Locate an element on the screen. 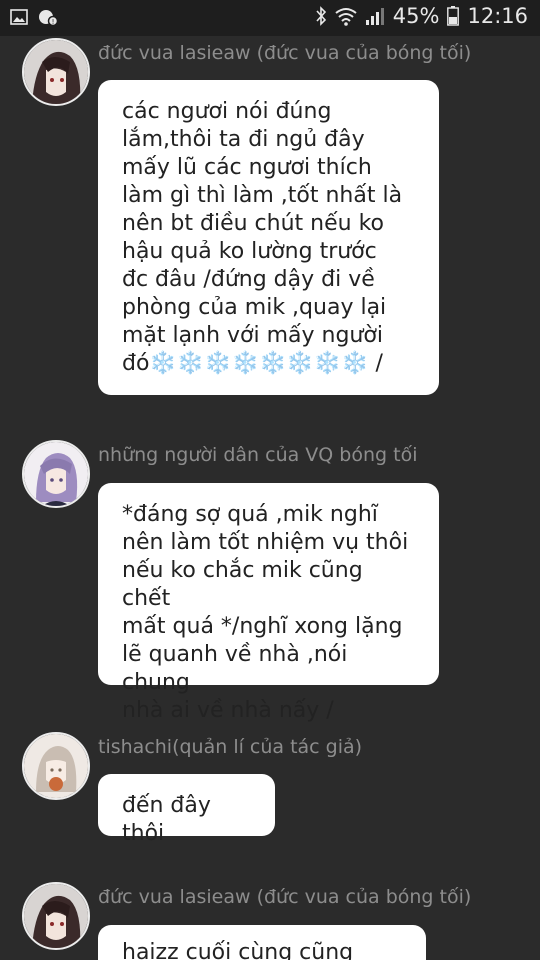  username: những người dân của VQ bóng tối is located at coordinates (258, 455).